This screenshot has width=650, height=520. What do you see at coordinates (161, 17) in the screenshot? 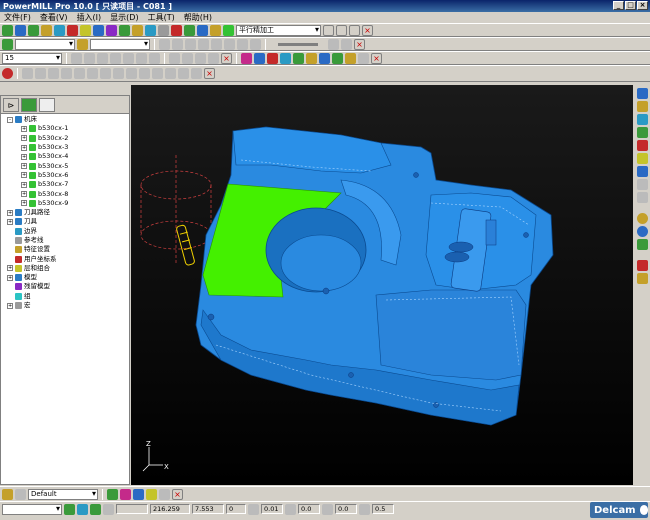
I see `menu-tools: 工具(T)` at bounding box center [161, 17].